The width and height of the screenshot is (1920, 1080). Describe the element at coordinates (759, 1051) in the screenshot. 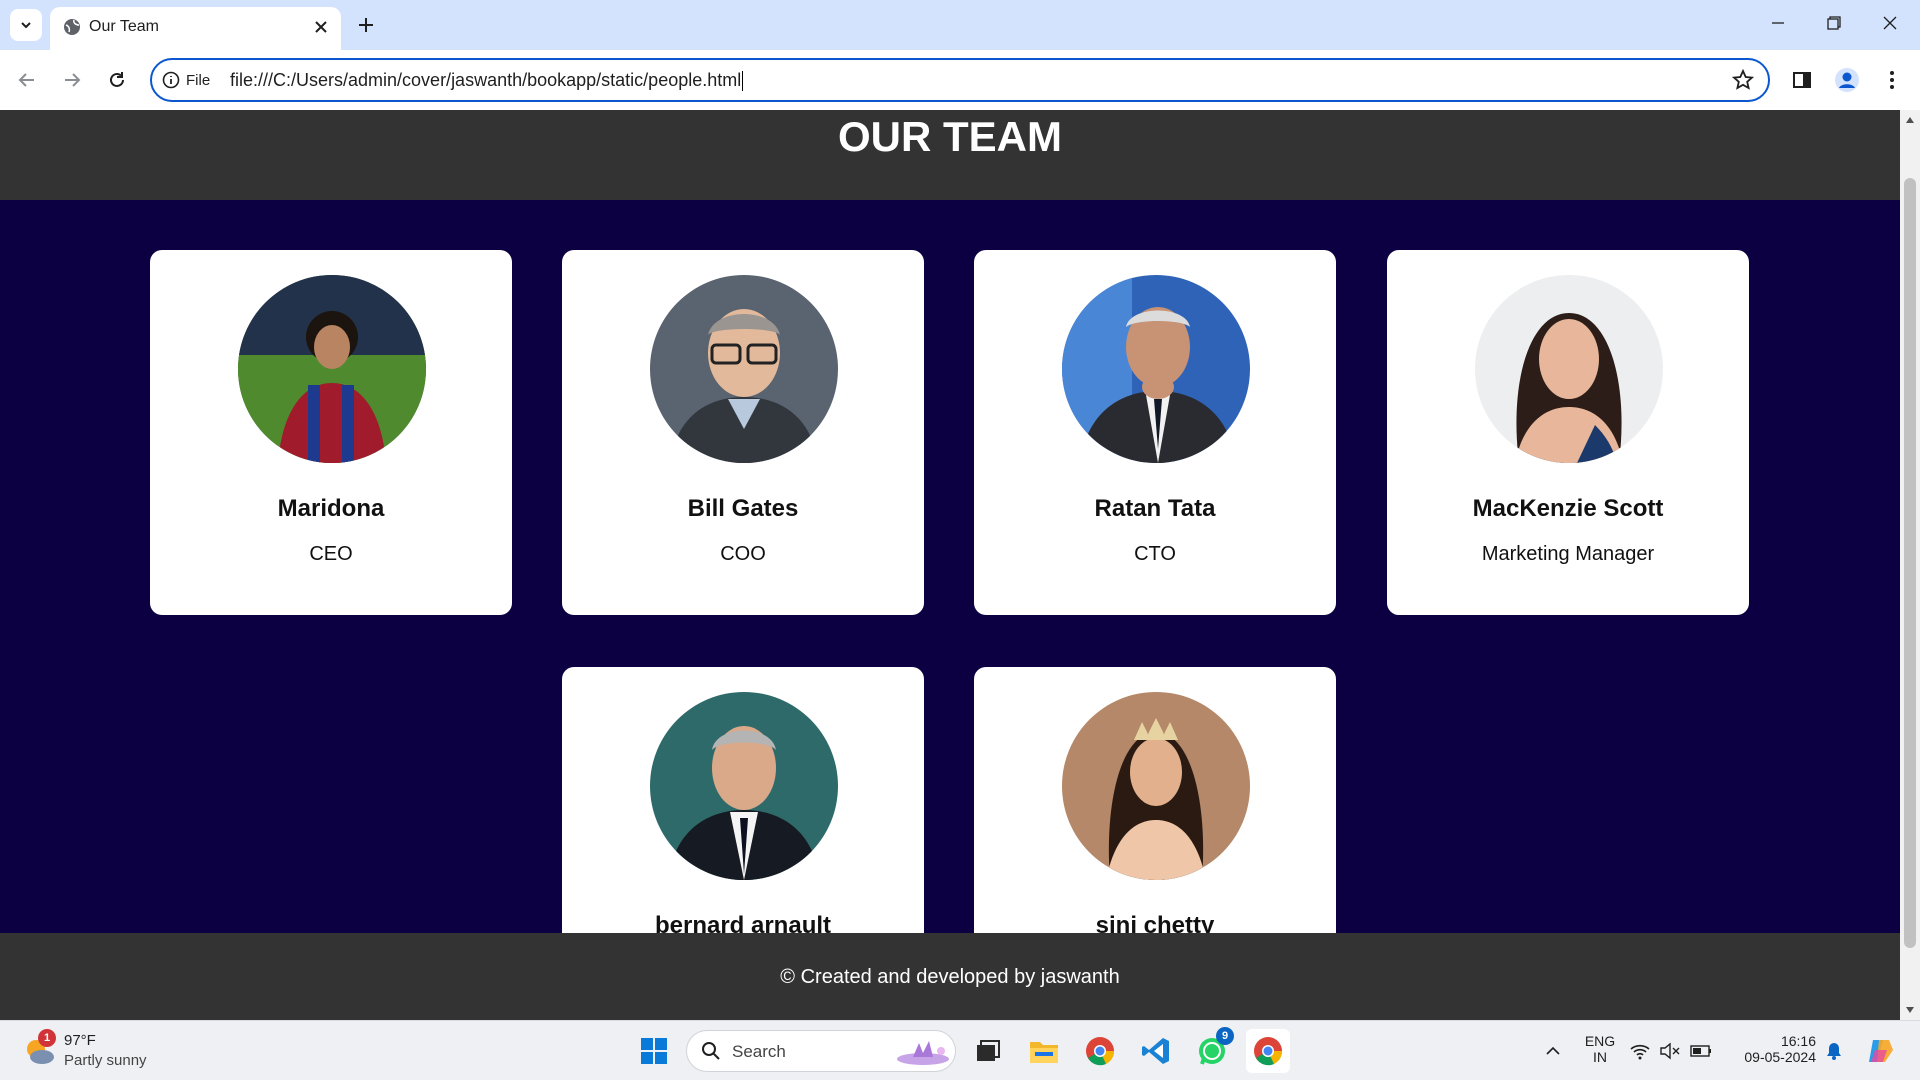

I see `search-label: Search` at that location.